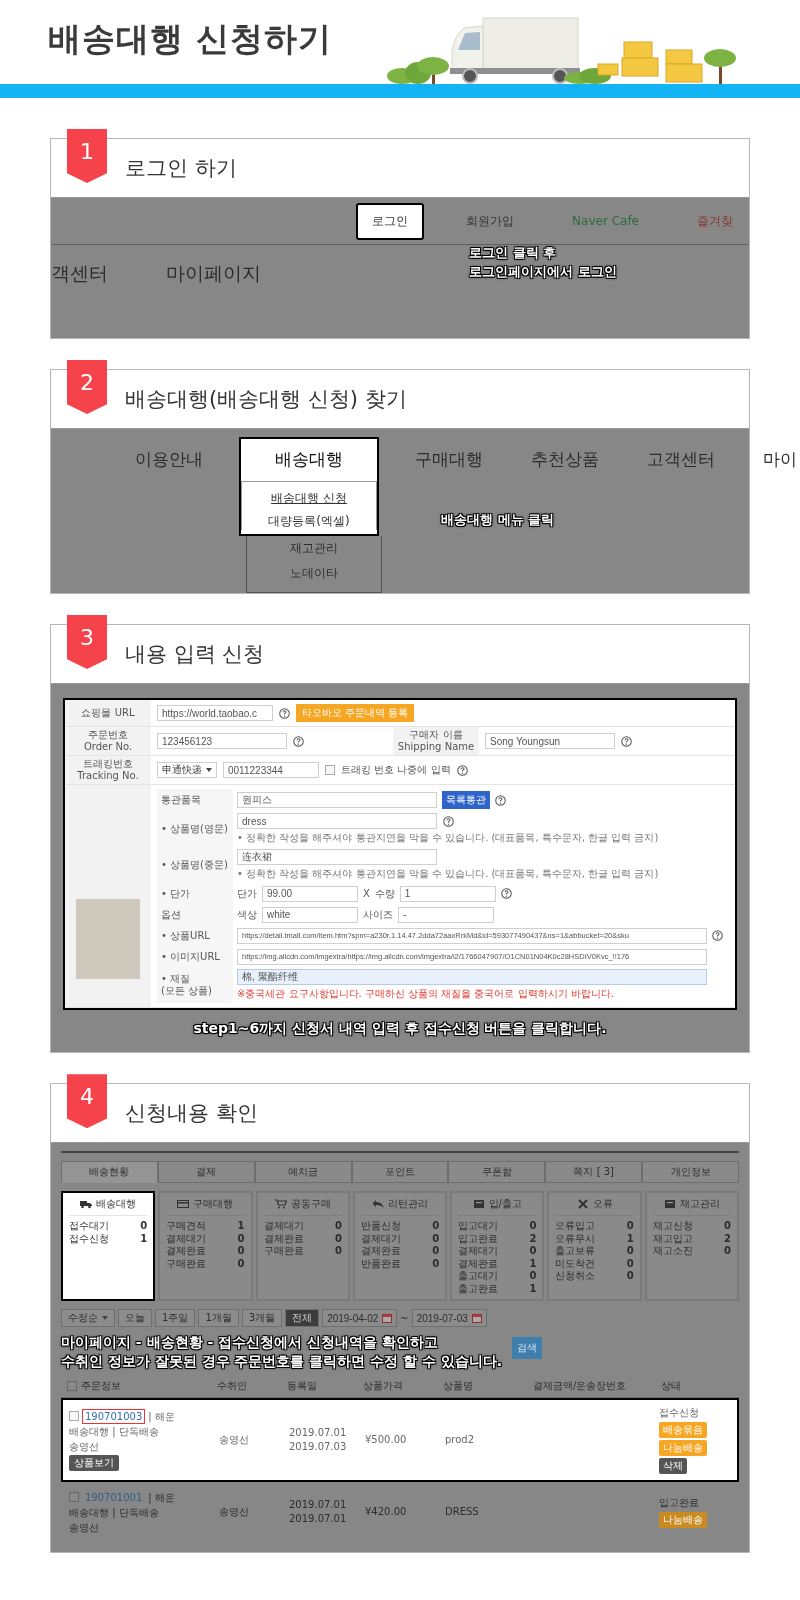 This screenshot has height=1600, width=800. Describe the element at coordinates (472, 977) in the screenshot. I see `input-field: 棉, 聚酯纤维` at that location.